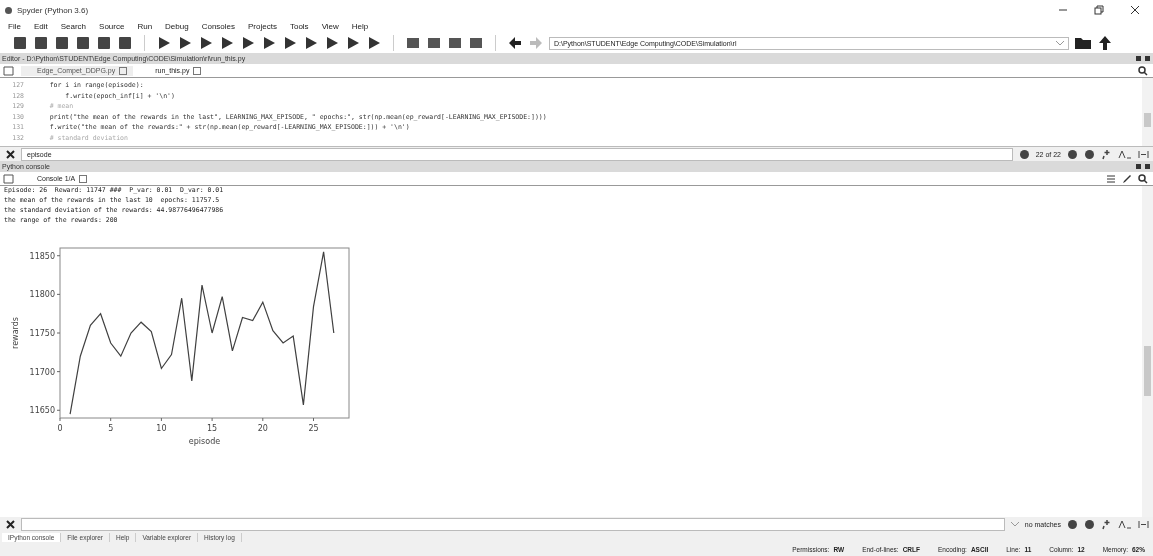 The image size is (1153, 556). What do you see at coordinates (262, 428) in the screenshot?
I see `x-tick-label: 20` at bounding box center [262, 428].